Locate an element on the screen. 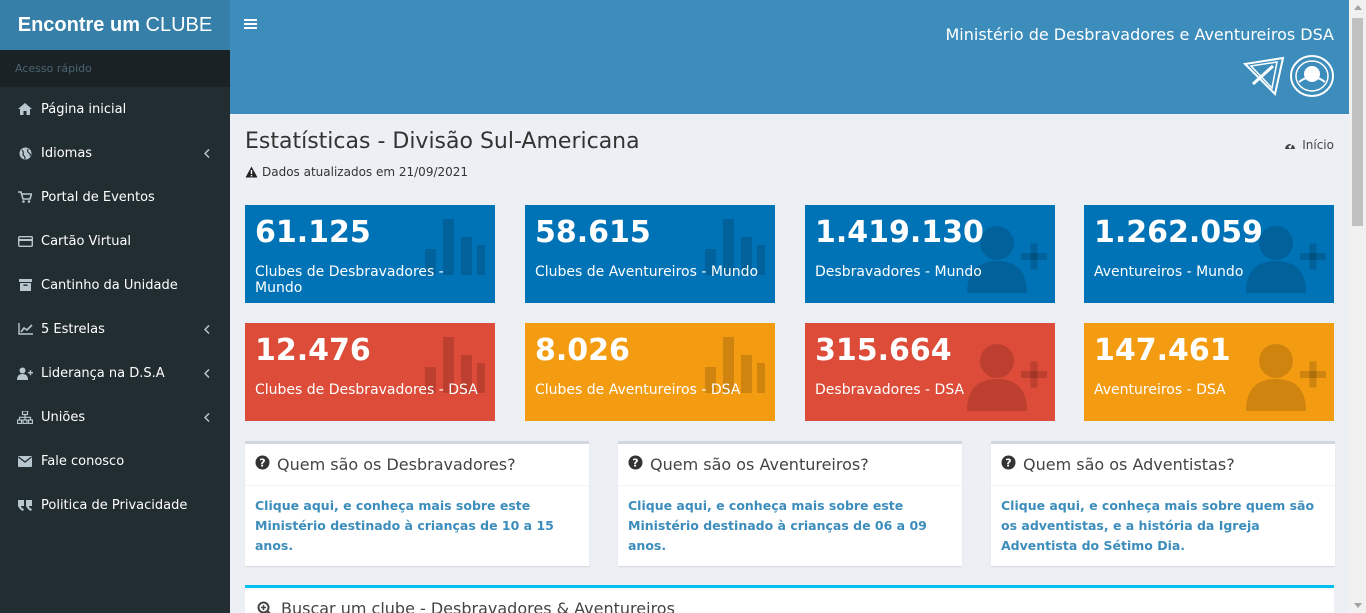 The width and height of the screenshot is (1366, 613). sidebar-item-unioes: Uniões is located at coordinates (115, 417).